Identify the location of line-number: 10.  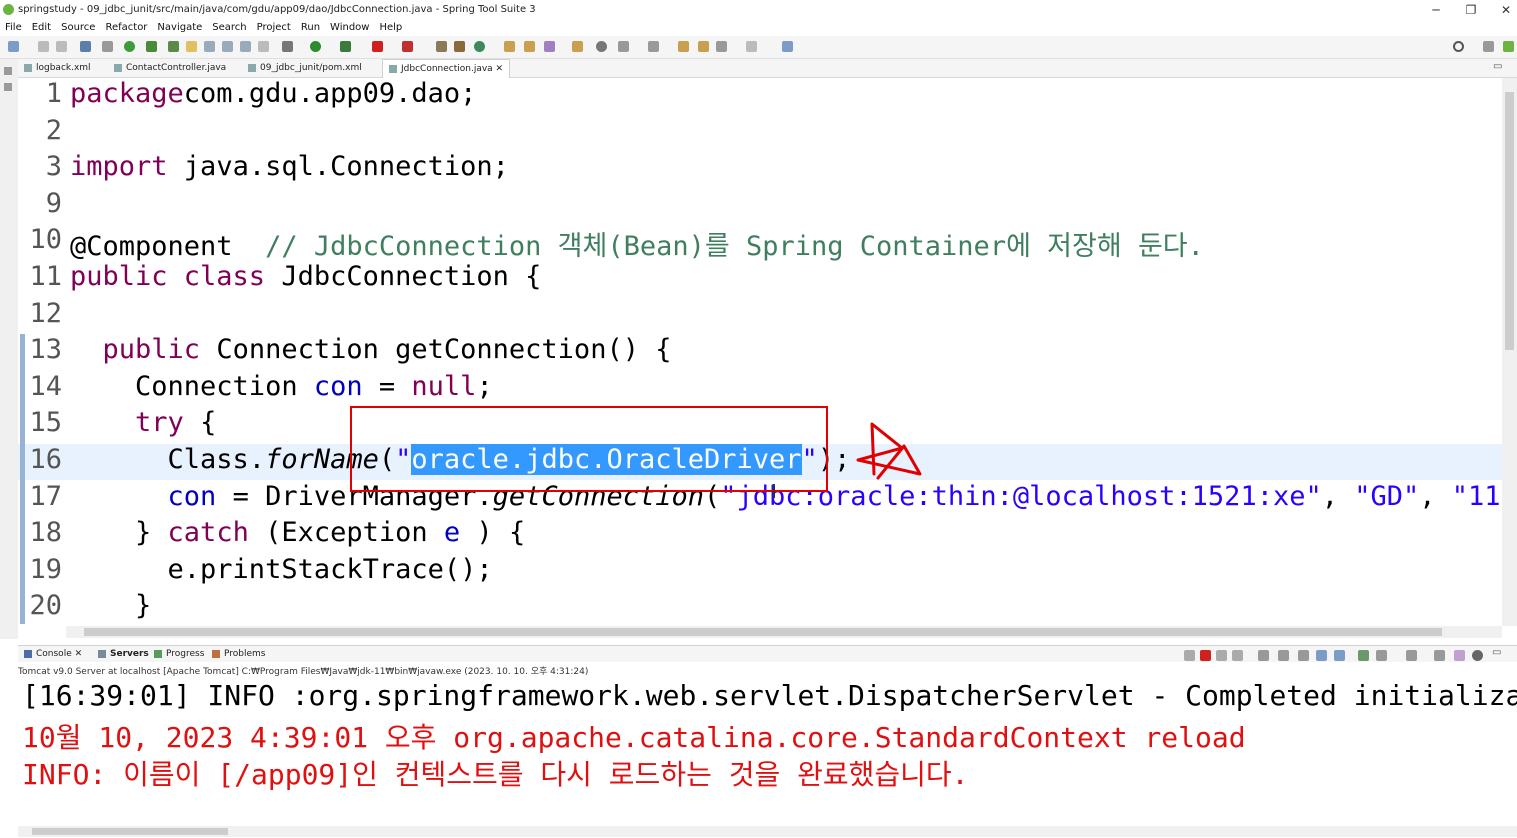
(45, 239).